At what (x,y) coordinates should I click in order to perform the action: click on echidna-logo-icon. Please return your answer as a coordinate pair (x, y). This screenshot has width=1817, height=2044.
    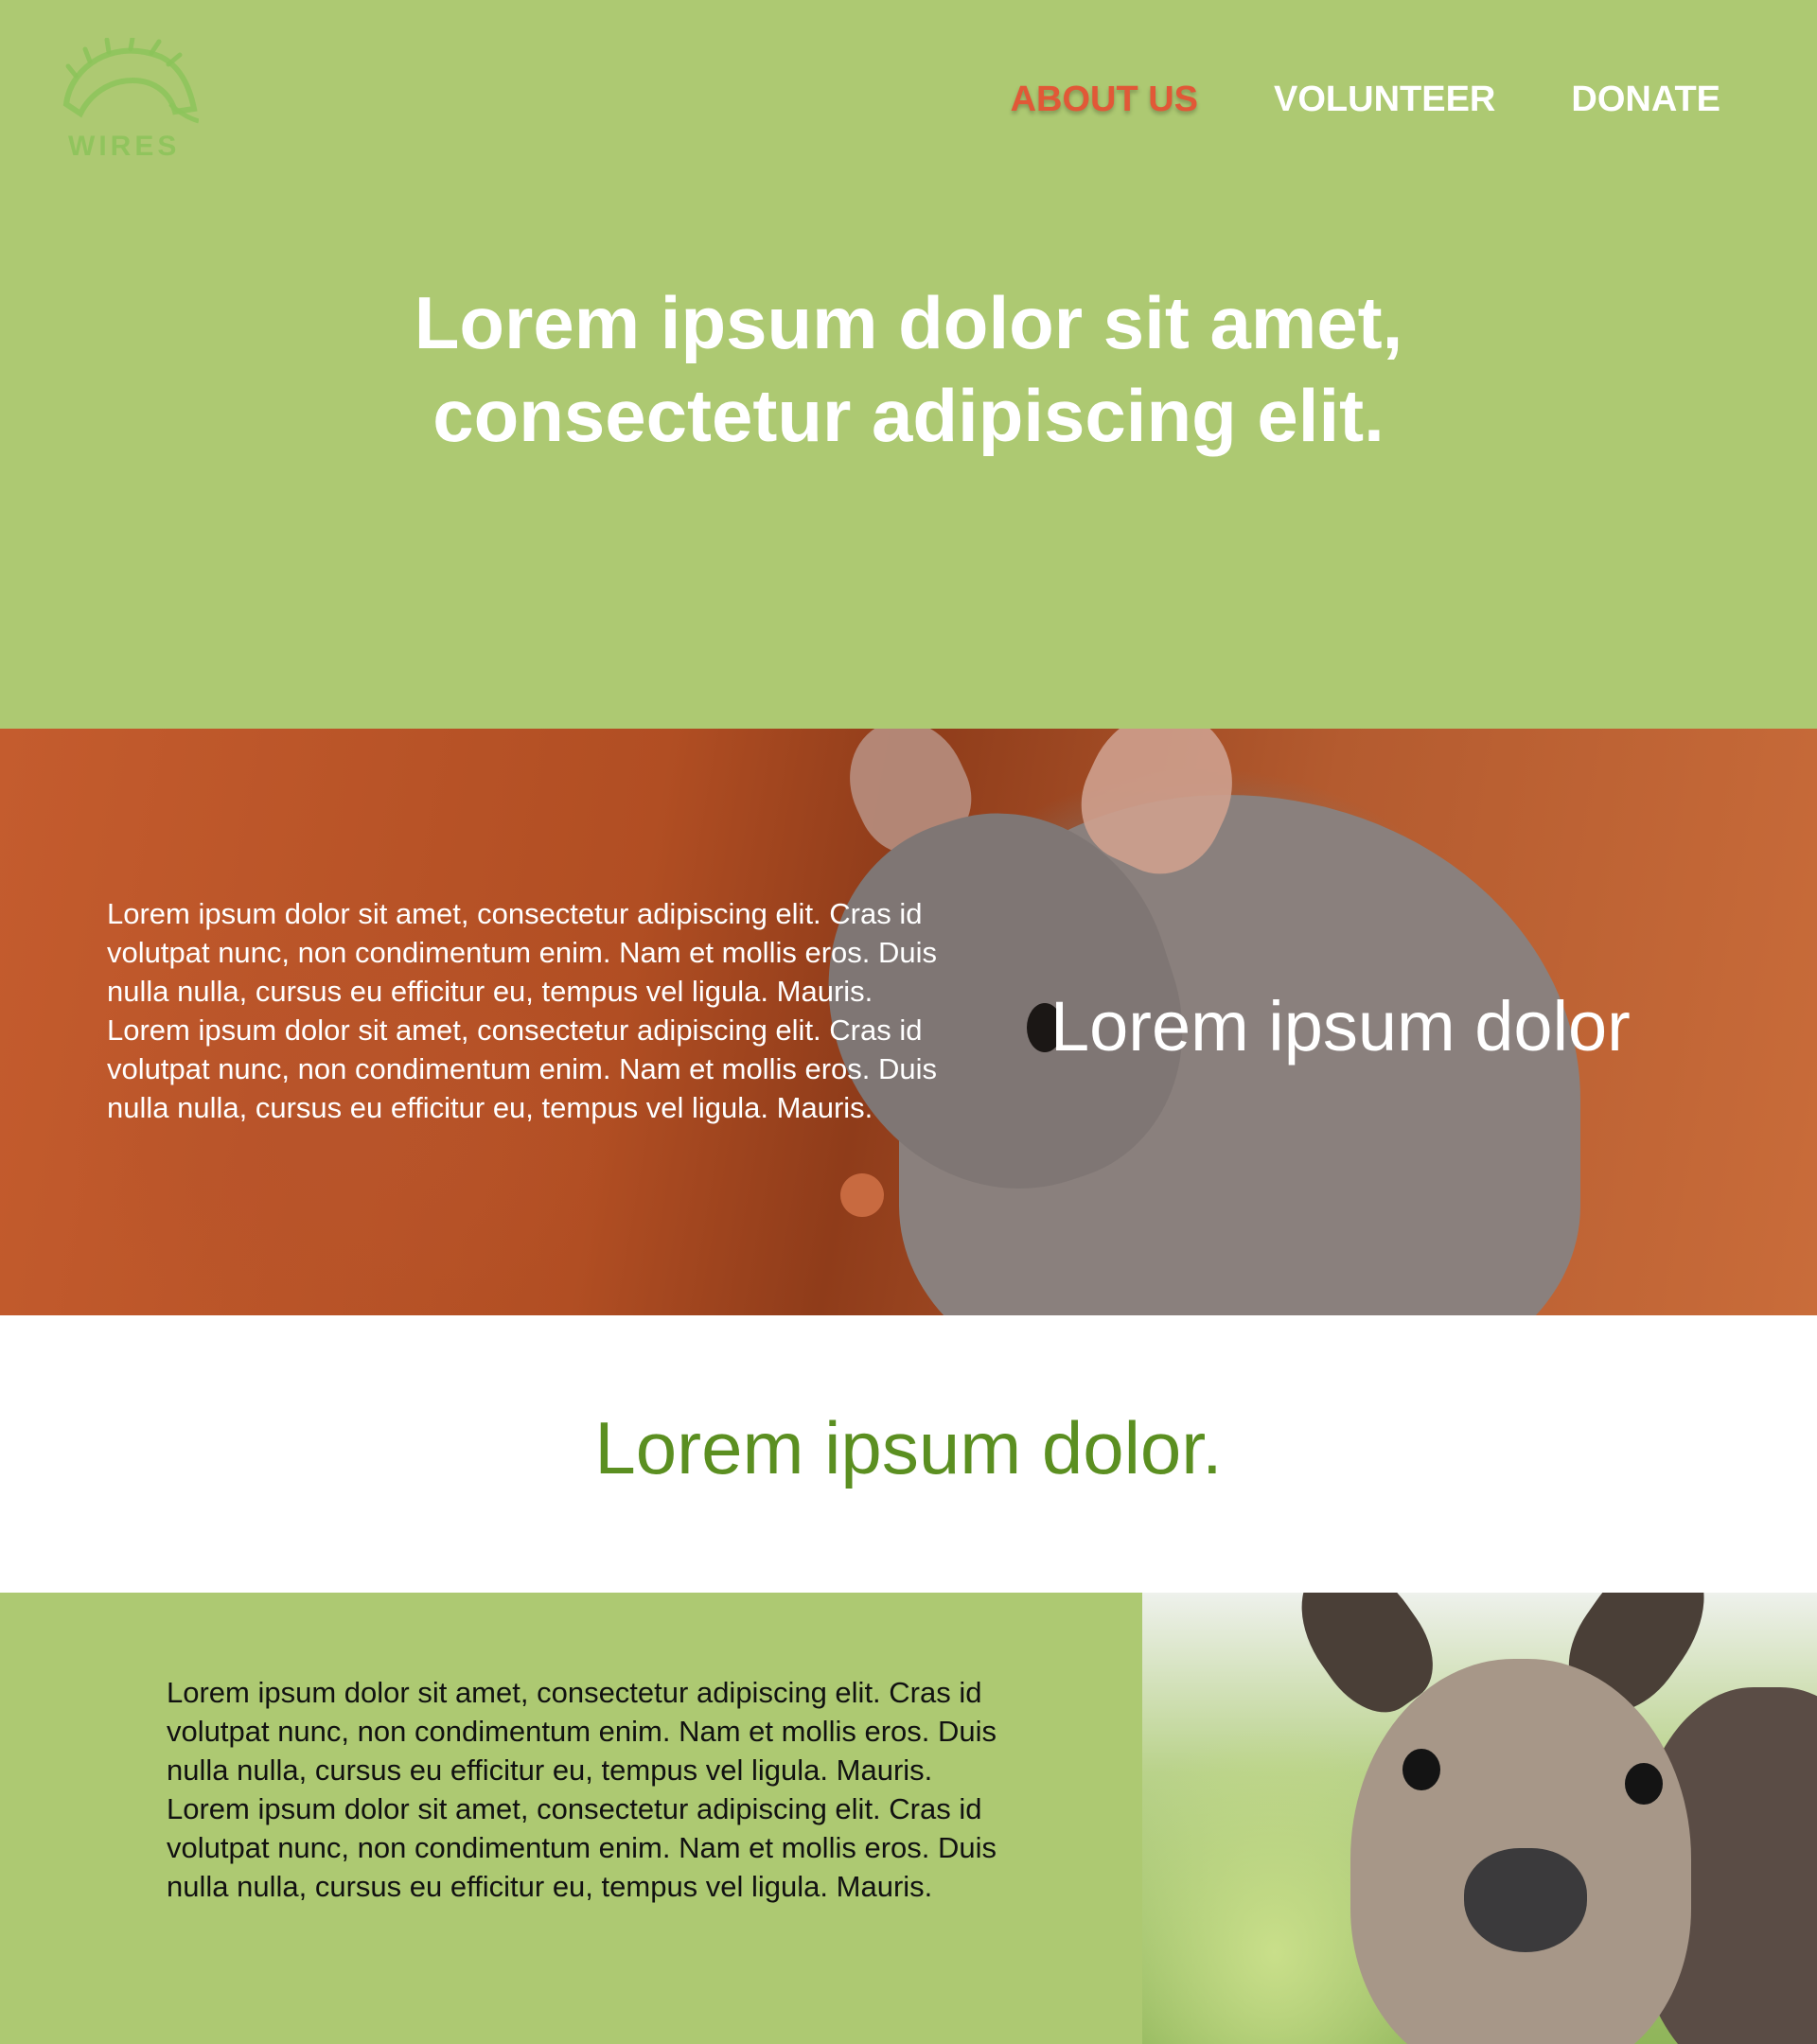
    Looking at the image, I should click on (131, 79).